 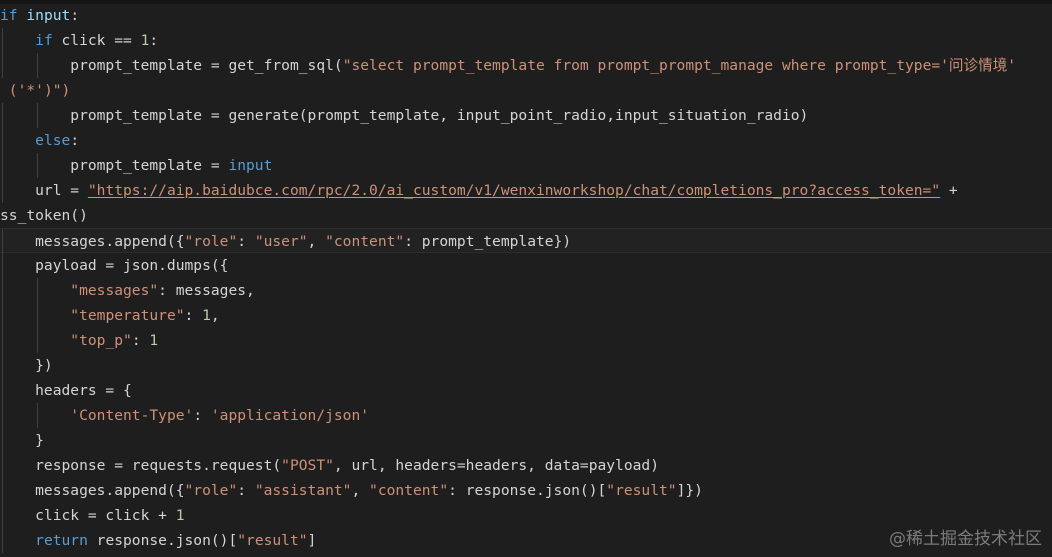 What do you see at coordinates (526, 265) in the screenshot?
I see `code-line: payload = json.dumps({` at bounding box center [526, 265].